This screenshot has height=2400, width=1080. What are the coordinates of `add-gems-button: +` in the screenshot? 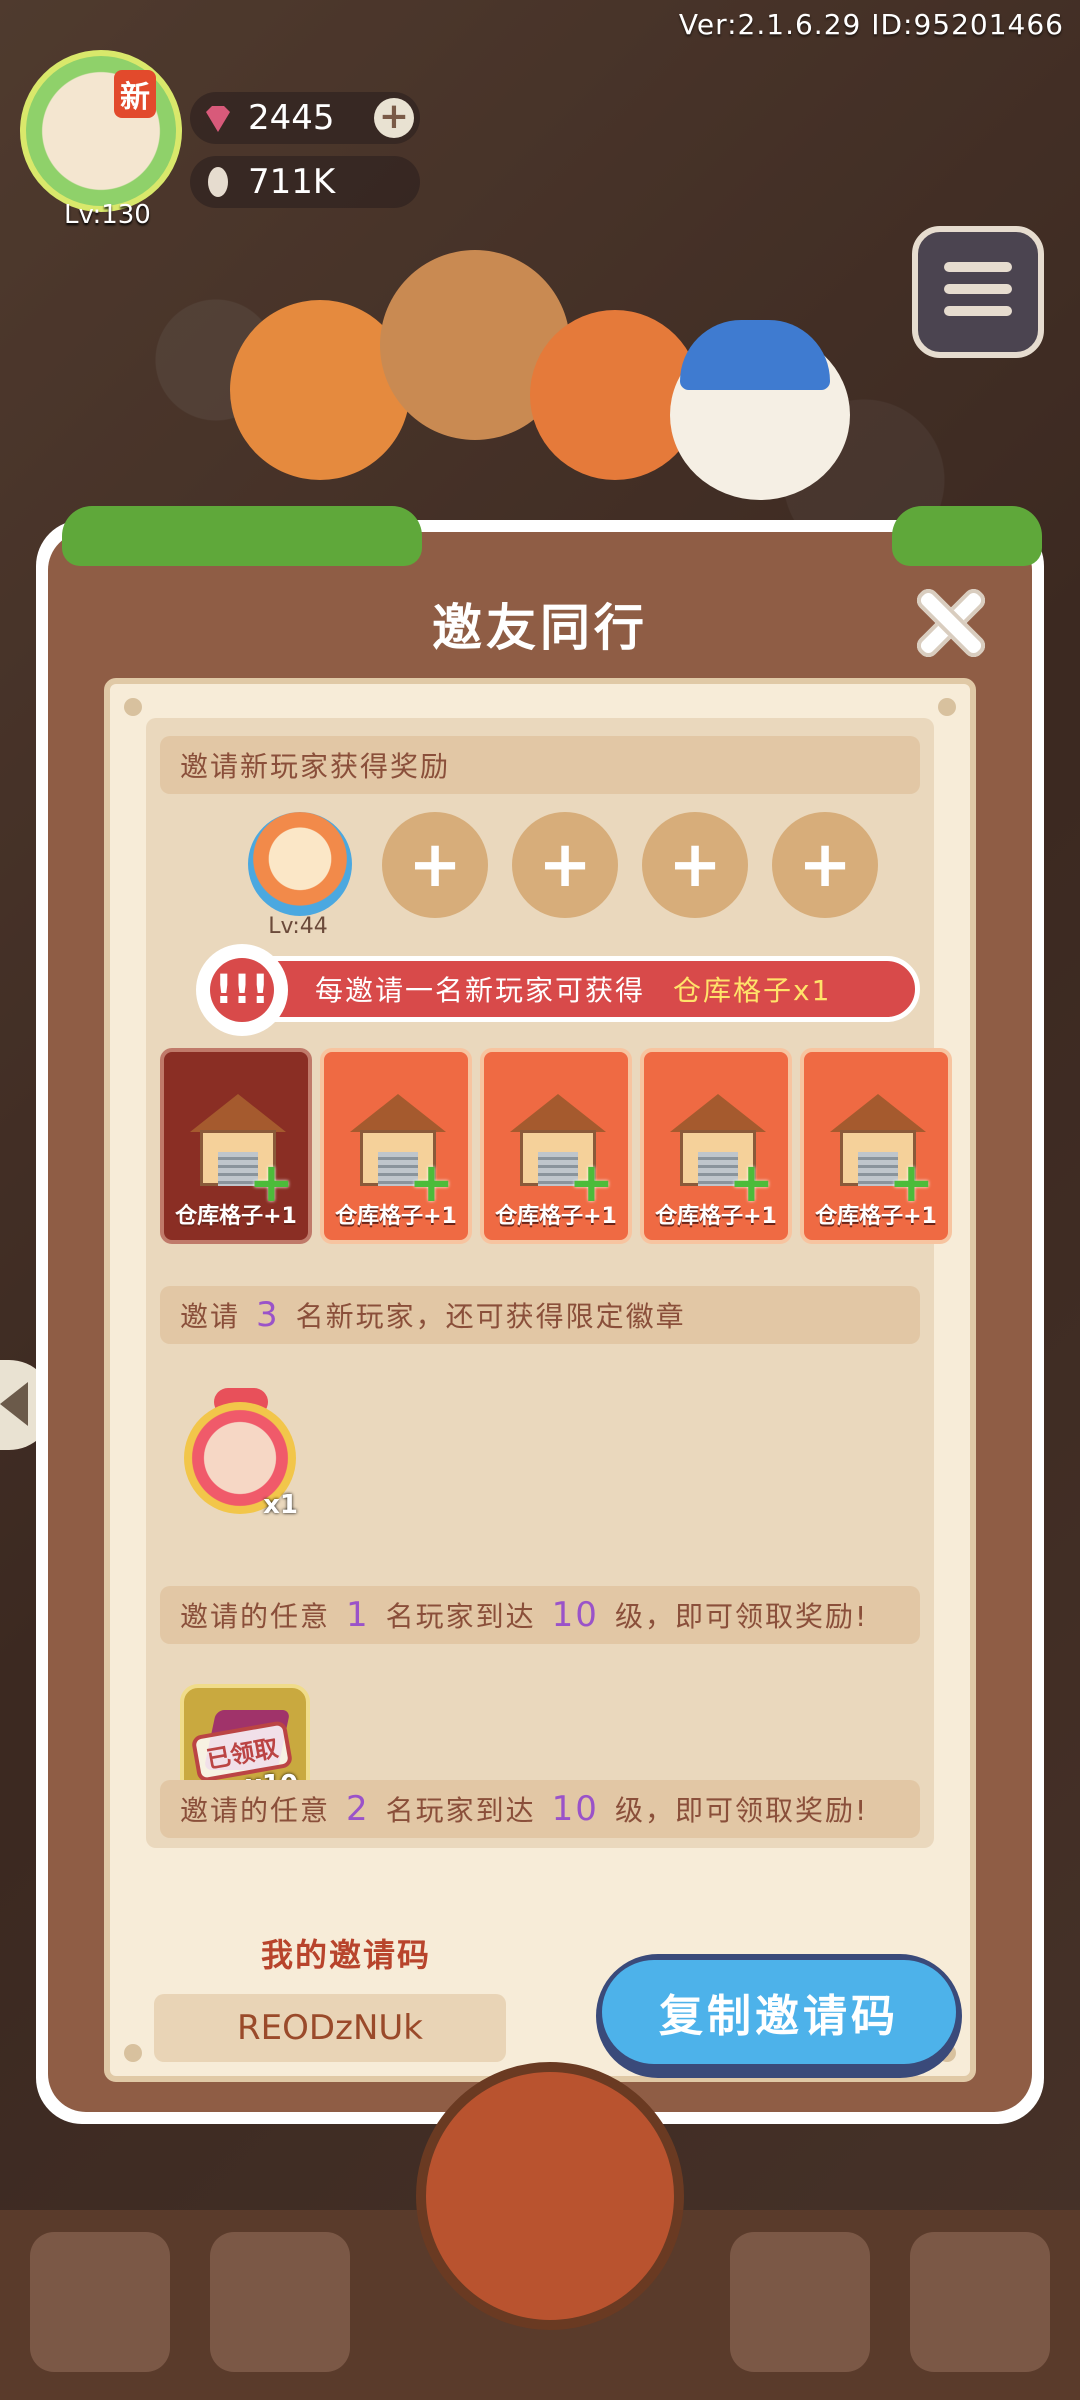 It's located at (394, 118).